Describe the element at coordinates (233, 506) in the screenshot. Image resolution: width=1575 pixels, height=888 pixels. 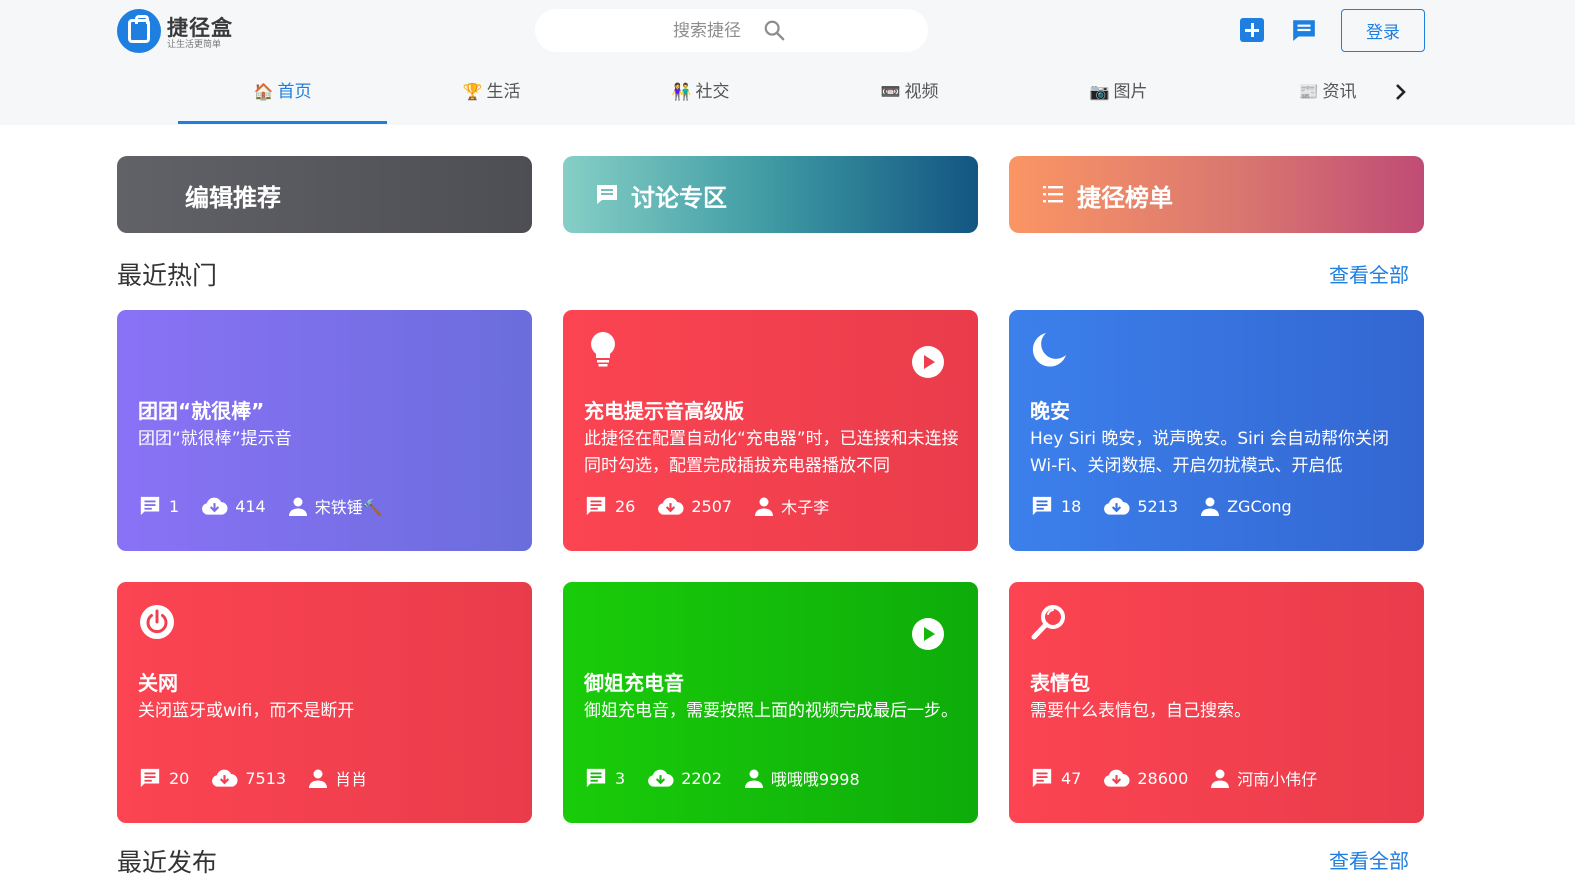
I see `download-count: 414` at that location.